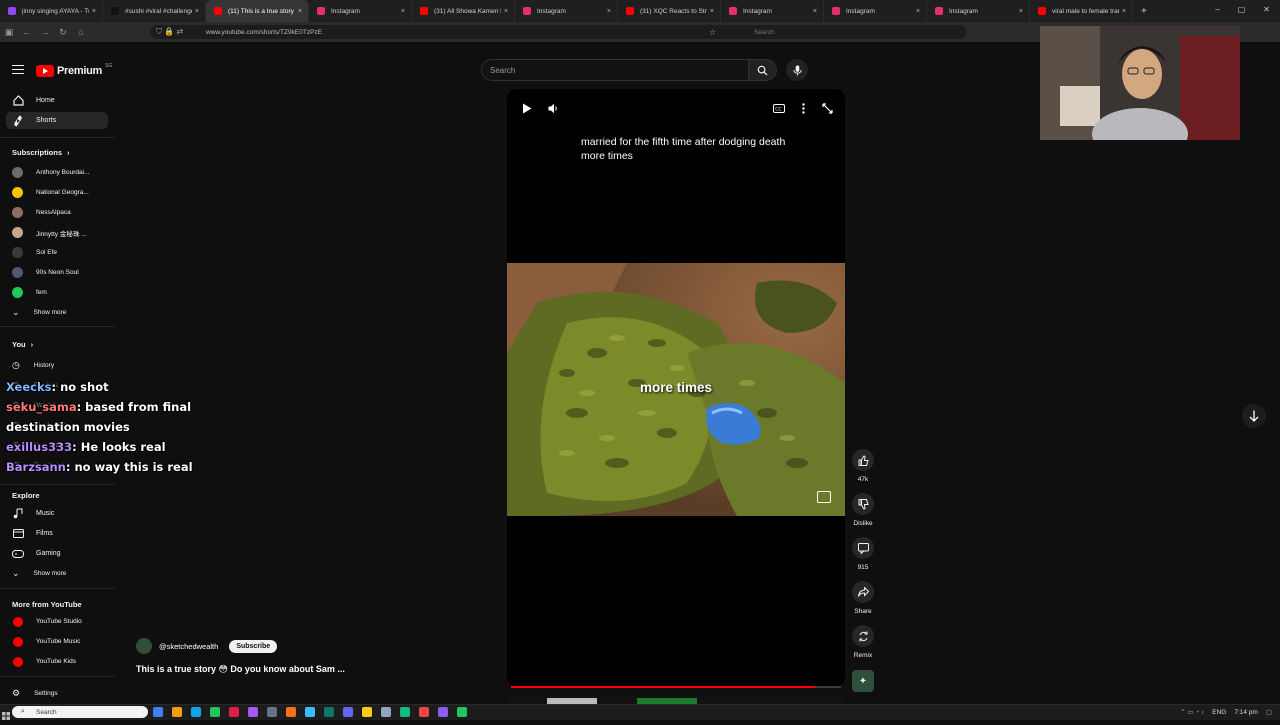 This screenshot has width=1280, height=725. What do you see at coordinates (257, 11) in the screenshot?
I see `browser-tab: (11) This is a true story ×` at bounding box center [257, 11].